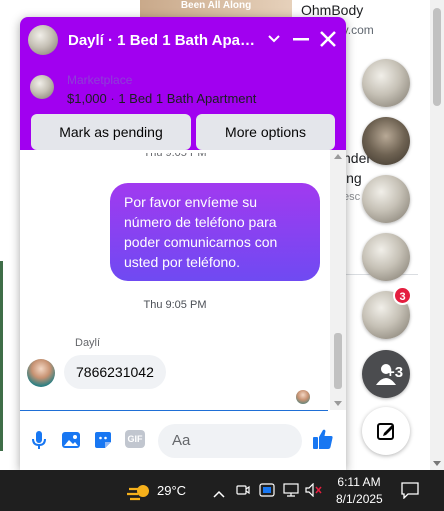 Image resolution: width=444 pixels, height=511 pixels. I want to click on new-message-button, so click(386, 431).